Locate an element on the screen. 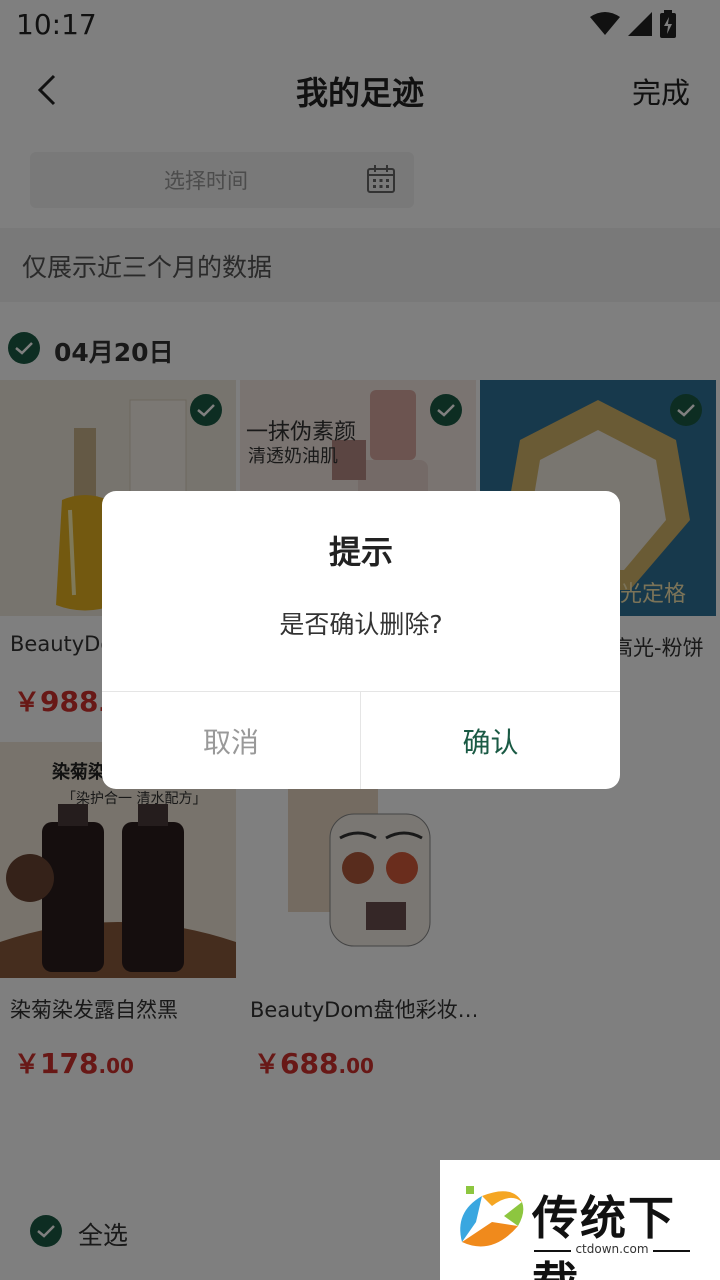 The width and height of the screenshot is (720, 1280). dialog-message: 是否确认删除? is located at coordinates (361, 624).